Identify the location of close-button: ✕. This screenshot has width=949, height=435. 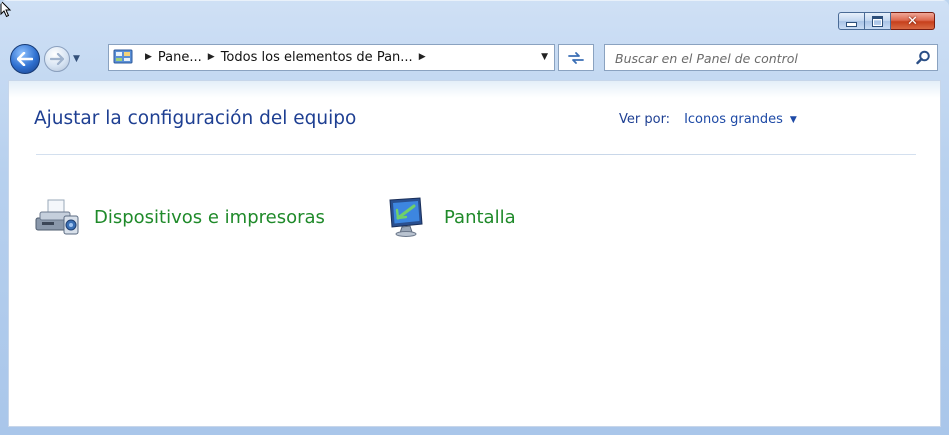
(913, 21).